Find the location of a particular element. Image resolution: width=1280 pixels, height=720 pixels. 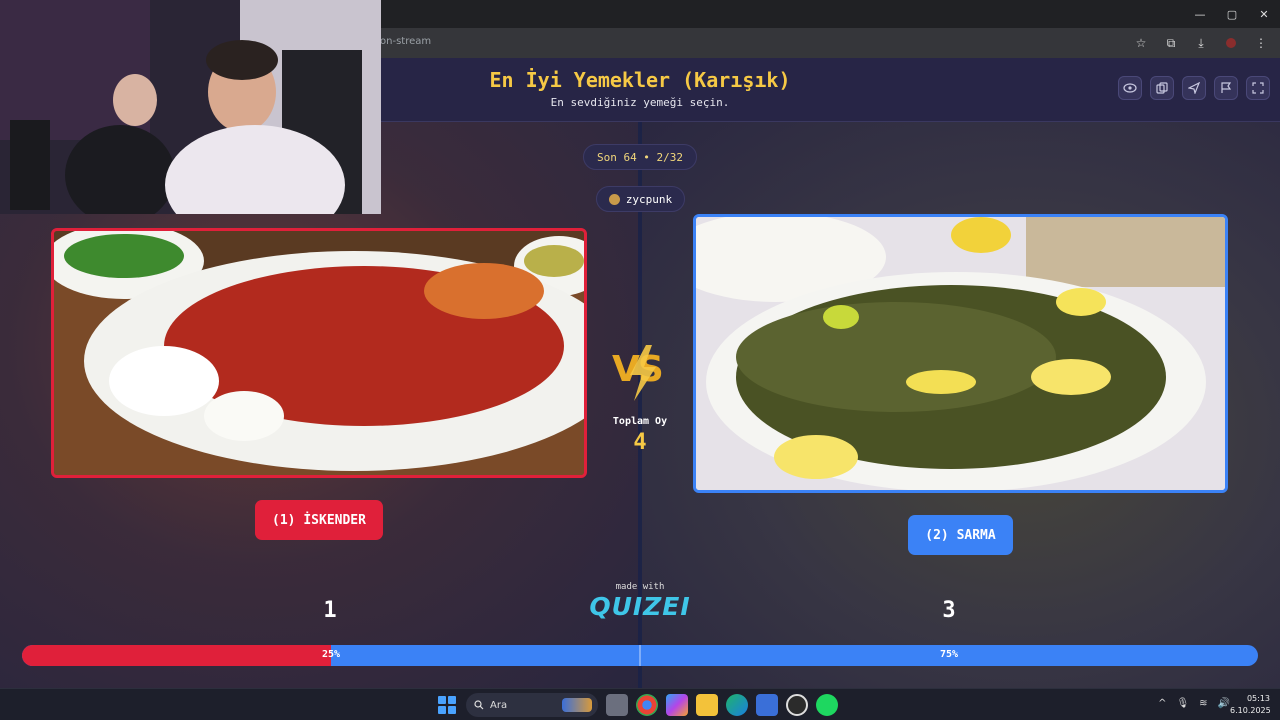

obs-icon is located at coordinates (797, 705).